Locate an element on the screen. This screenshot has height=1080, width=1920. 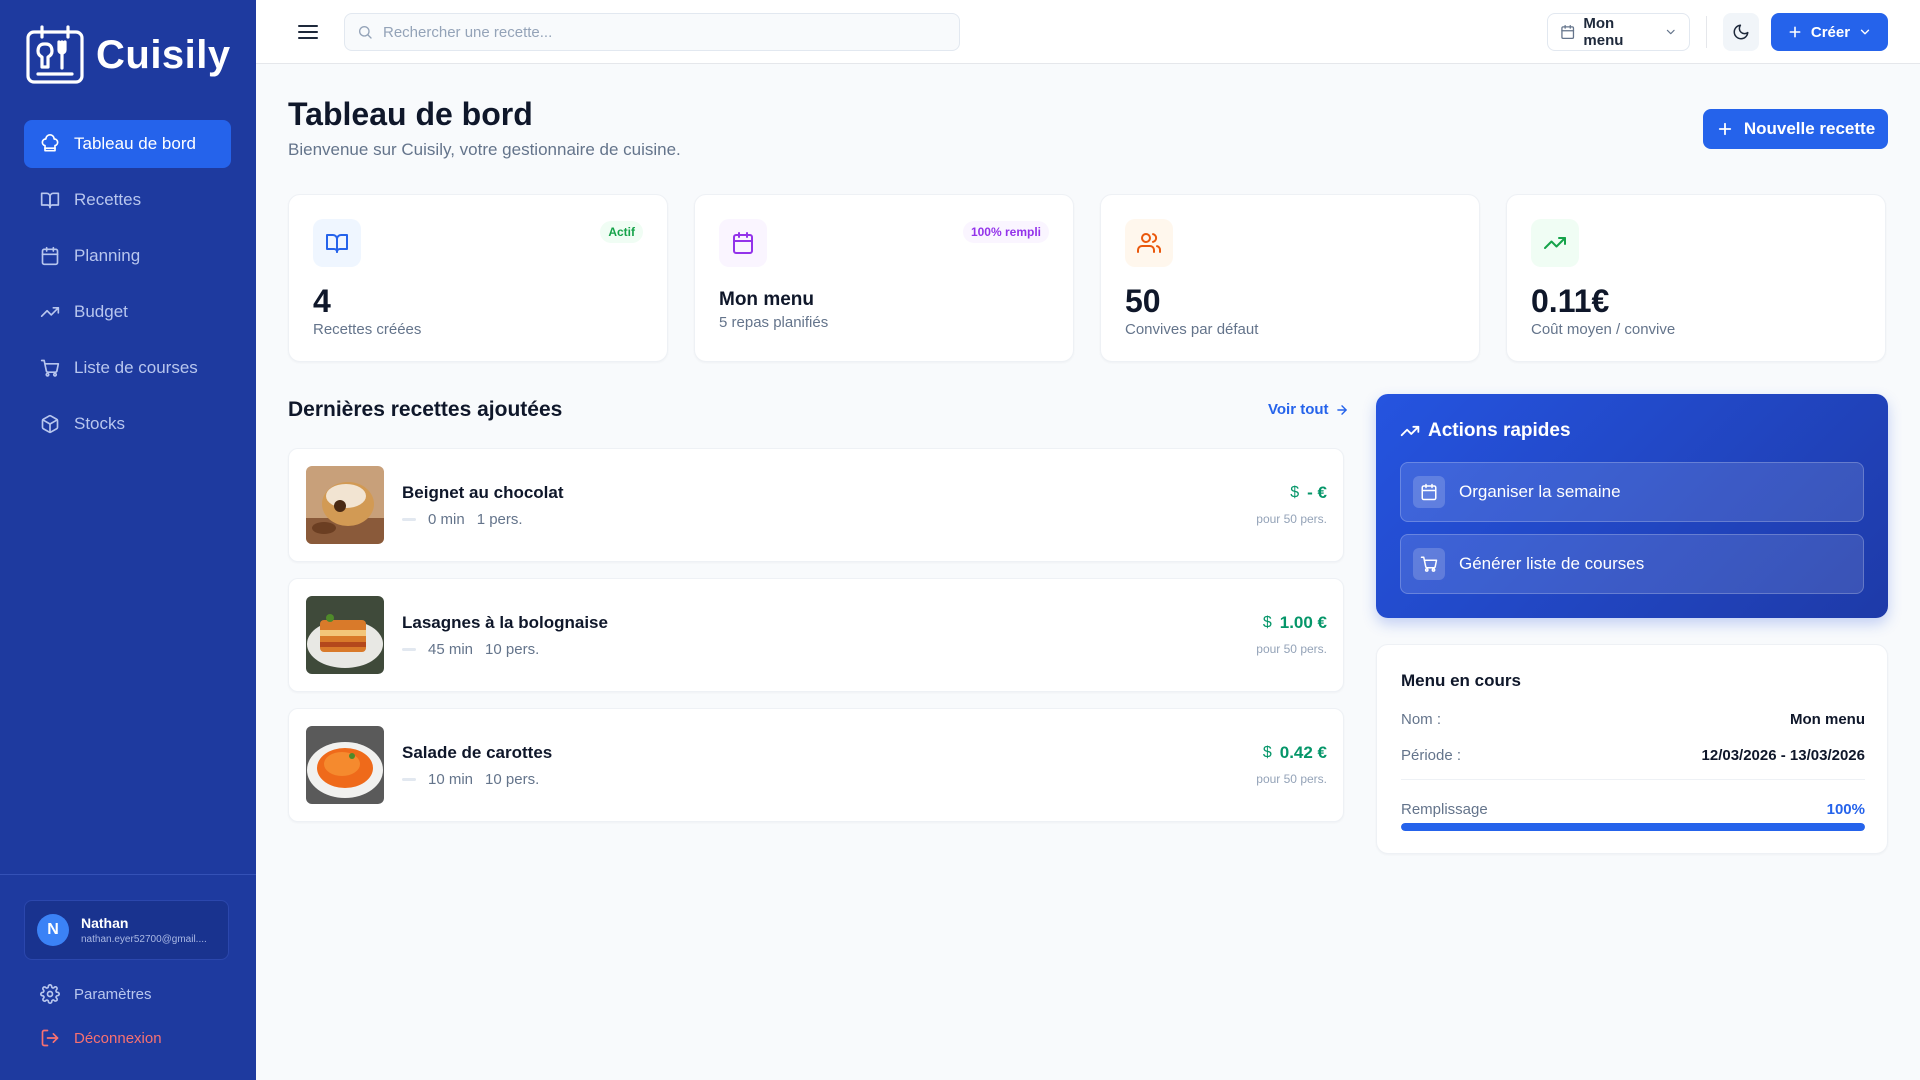
see-all-label: Voir tout is located at coordinates (1298, 409).